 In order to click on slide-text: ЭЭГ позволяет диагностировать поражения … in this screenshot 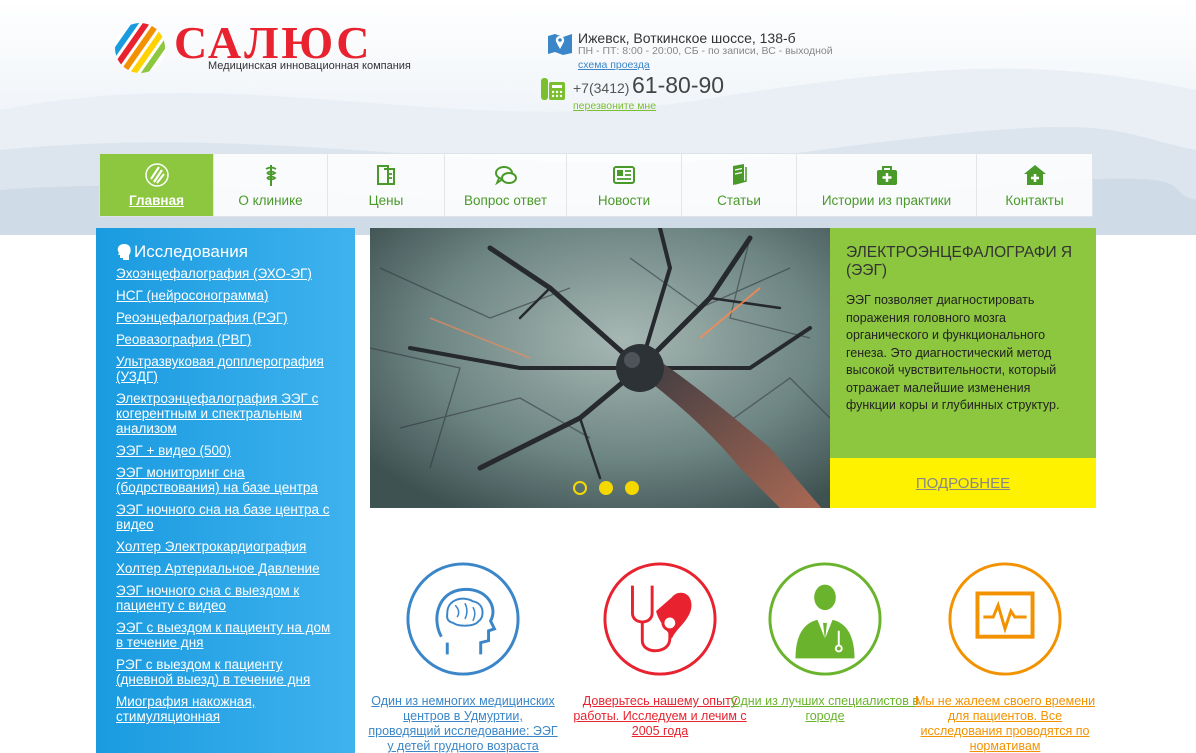, I will do `click(953, 352)`.